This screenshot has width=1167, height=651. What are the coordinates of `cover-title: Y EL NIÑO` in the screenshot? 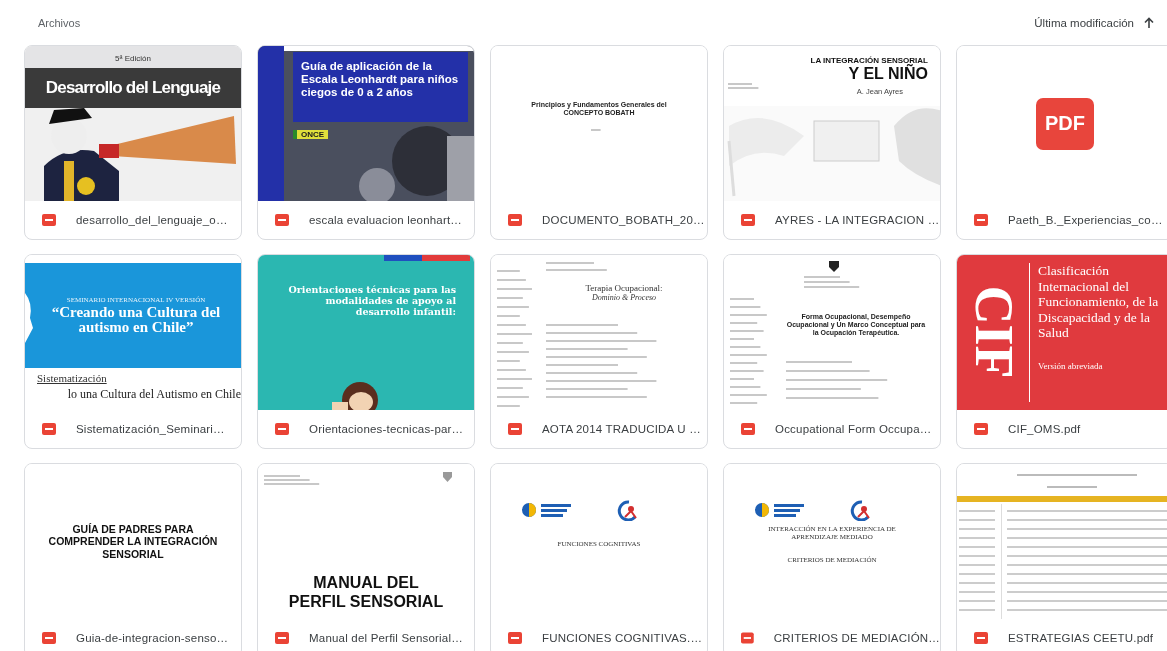 It's located at (888, 74).